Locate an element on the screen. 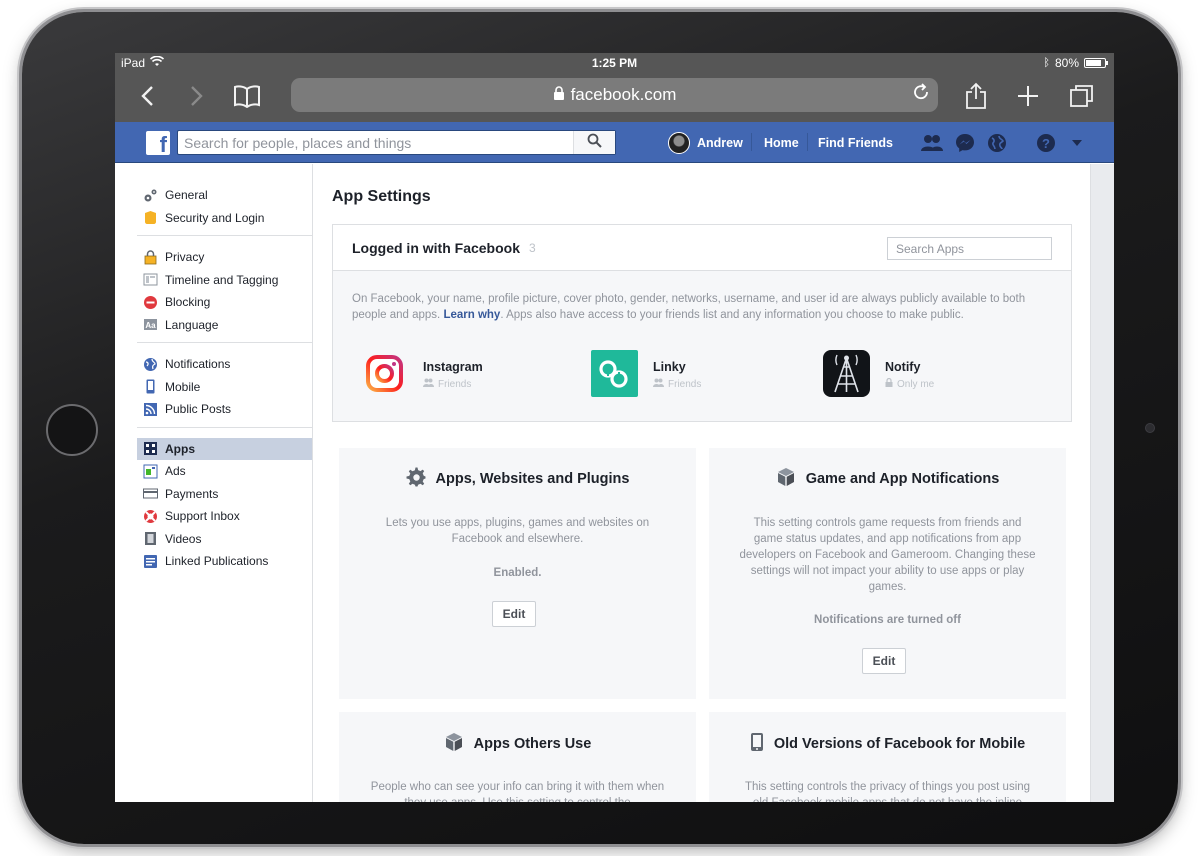 This screenshot has width=1199, height=856. card-title: Apps Others Use is located at coordinates (517, 744).